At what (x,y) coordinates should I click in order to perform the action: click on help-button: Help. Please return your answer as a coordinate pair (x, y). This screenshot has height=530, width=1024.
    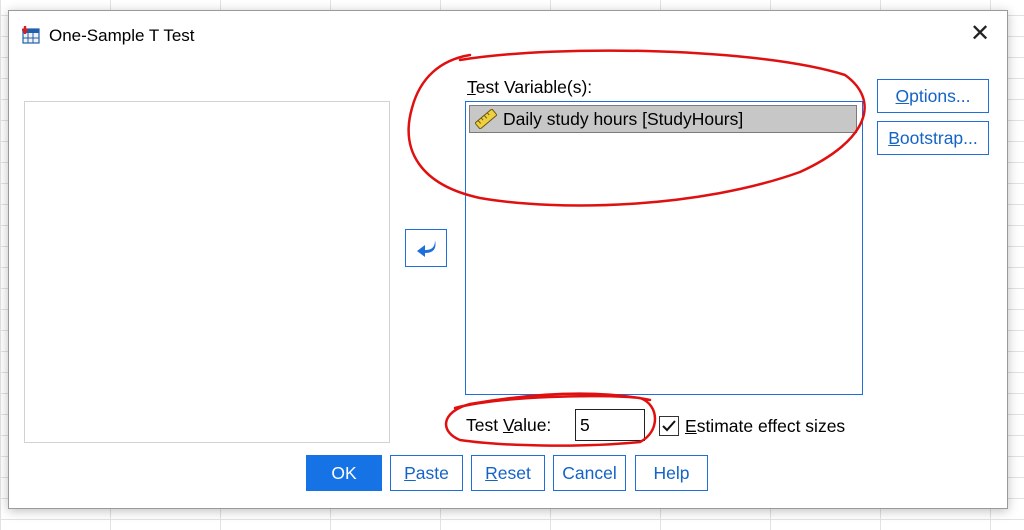
    Looking at the image, I should click on (671, 473).